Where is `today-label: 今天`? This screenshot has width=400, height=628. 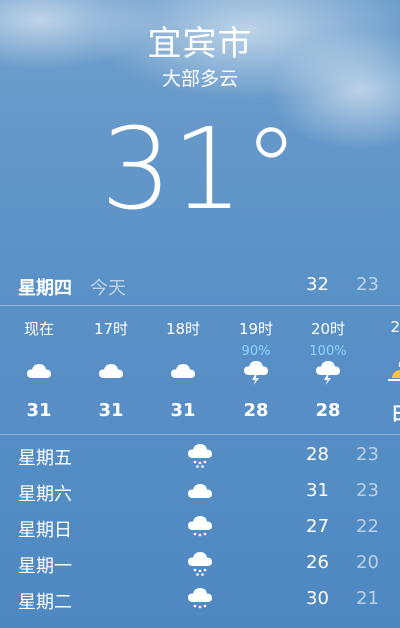 today-label: 今天 is located at coordinates (108, 288).